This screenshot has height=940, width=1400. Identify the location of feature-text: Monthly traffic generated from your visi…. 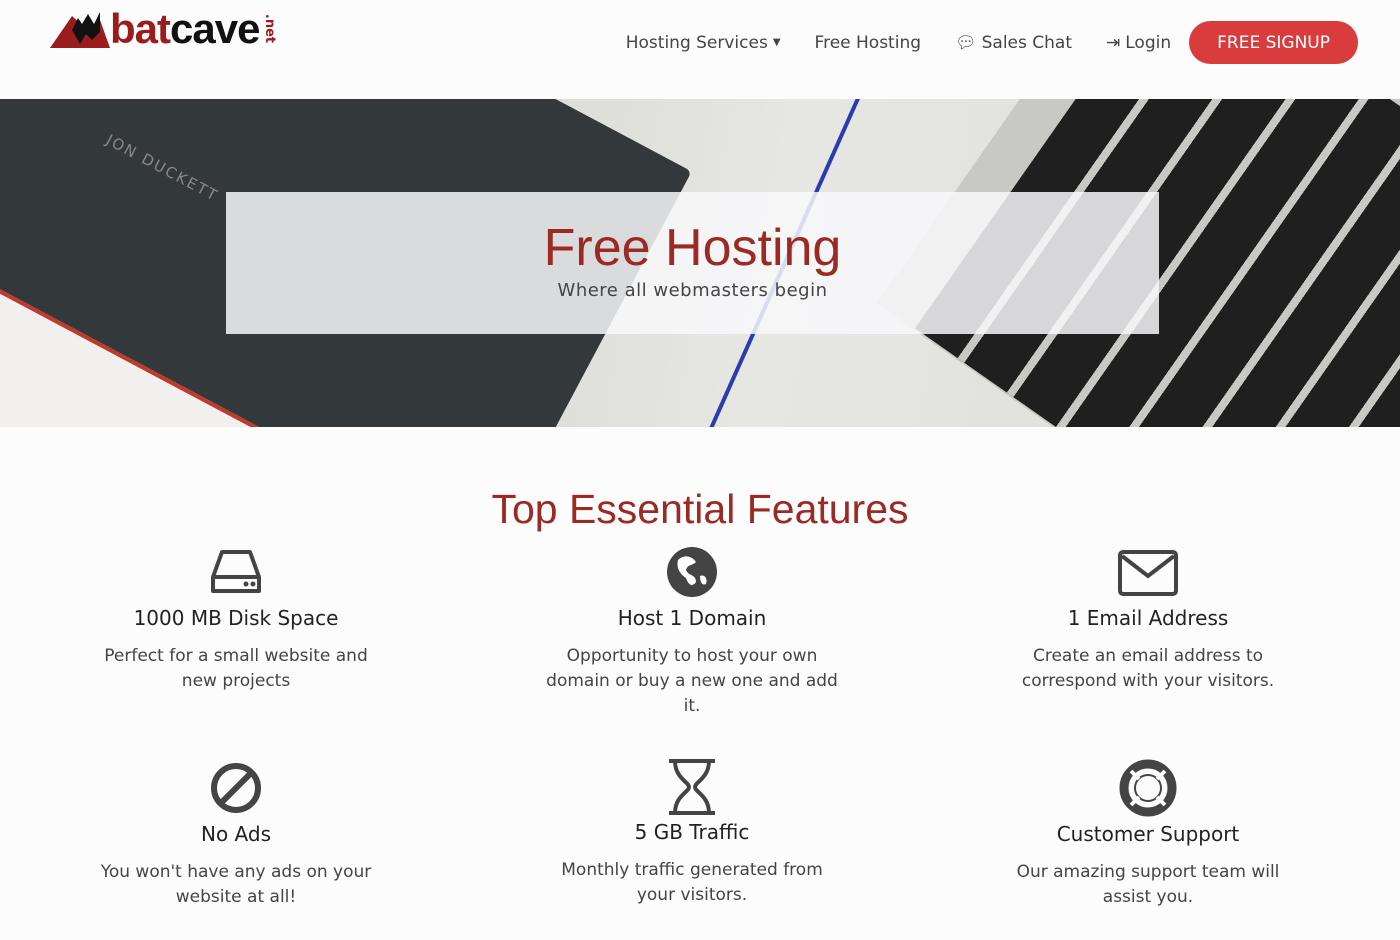
(692, 882).